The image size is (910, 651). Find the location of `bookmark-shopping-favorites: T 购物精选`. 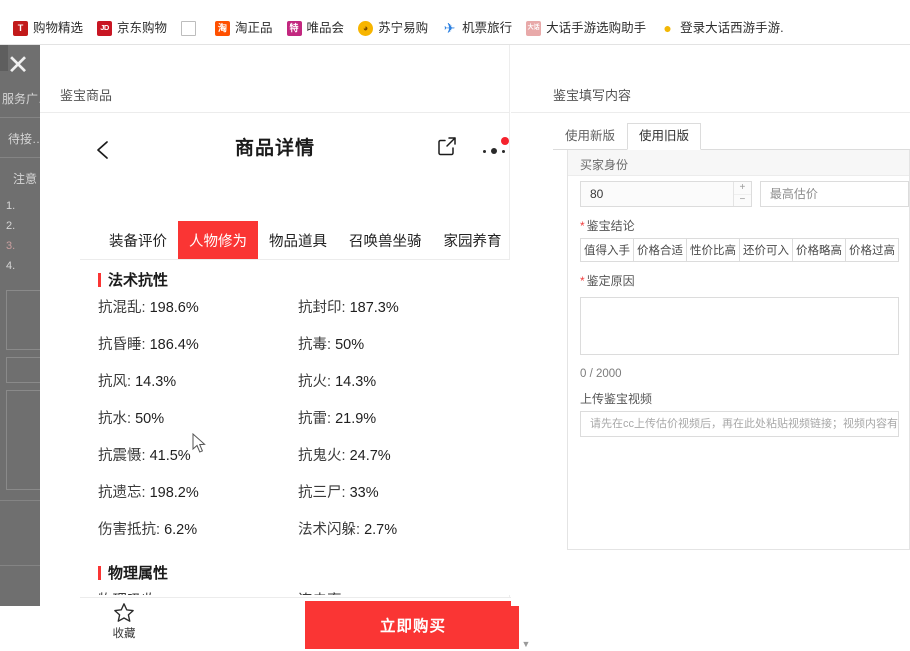

bookmark-shopping-favorites: T 购物精选 is located at coordinates (48, 28).